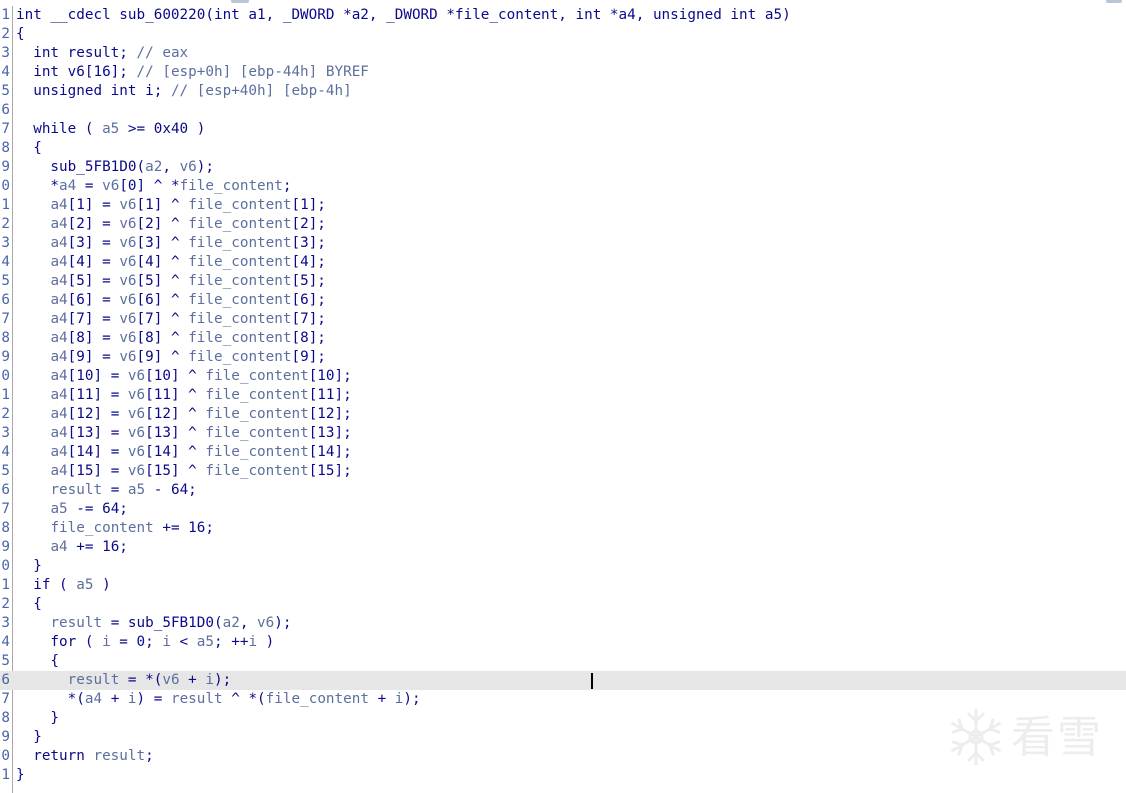 The width and height of the screenshot is (1126, 793). Describe the element at coordinates (5, 756) in the screenshot. I see `line-number: 0` at that location.